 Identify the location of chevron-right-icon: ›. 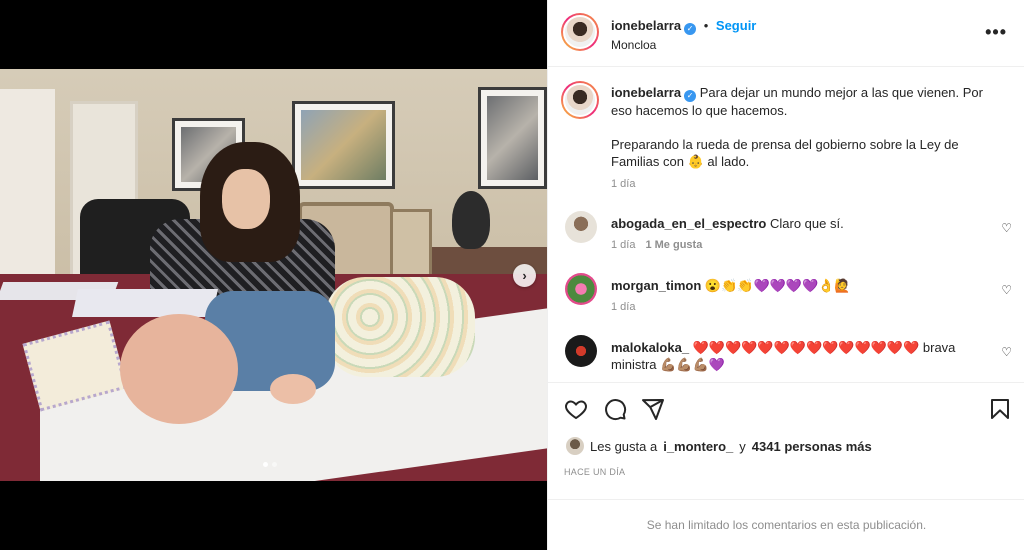
(524, 275).